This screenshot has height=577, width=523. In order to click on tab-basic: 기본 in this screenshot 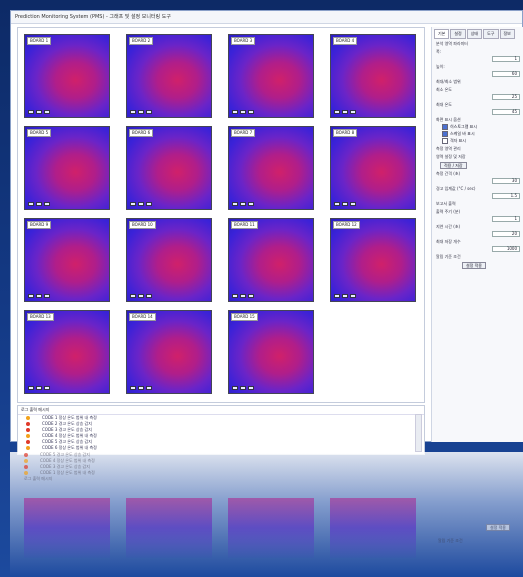, I will do `click(442, 34)`.